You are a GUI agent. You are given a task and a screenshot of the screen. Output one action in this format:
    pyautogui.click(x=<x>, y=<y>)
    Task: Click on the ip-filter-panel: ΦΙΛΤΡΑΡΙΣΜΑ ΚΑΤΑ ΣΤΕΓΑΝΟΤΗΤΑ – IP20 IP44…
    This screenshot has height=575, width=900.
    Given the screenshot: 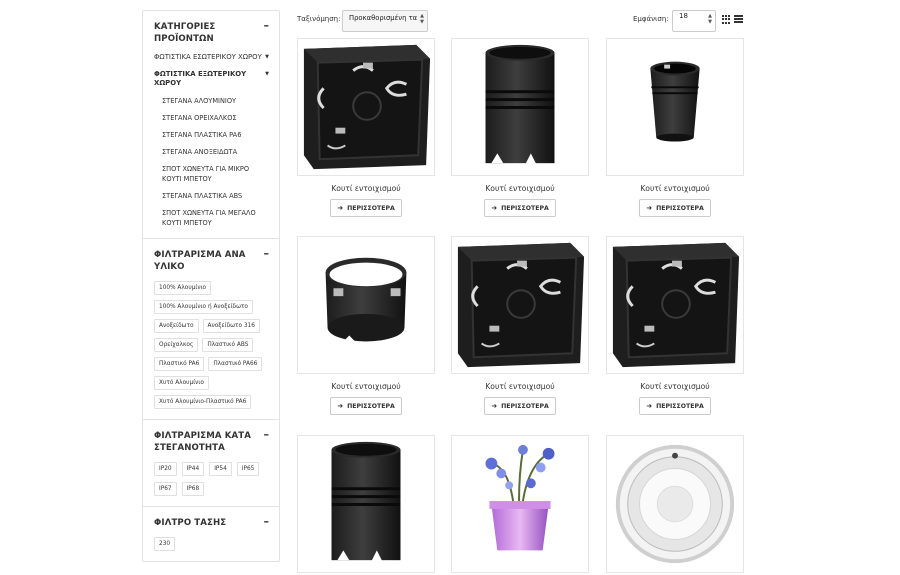 What is the action you would take?
    pyautogui.click(x=211, y=463)
    